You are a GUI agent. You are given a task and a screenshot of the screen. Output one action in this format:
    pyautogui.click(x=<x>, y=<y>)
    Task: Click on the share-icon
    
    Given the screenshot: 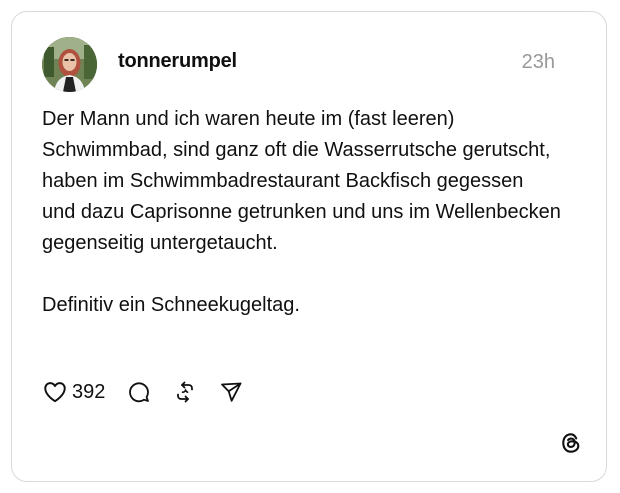 What is the action you would take?
    pyautogui.click(x=231, y=392)
    